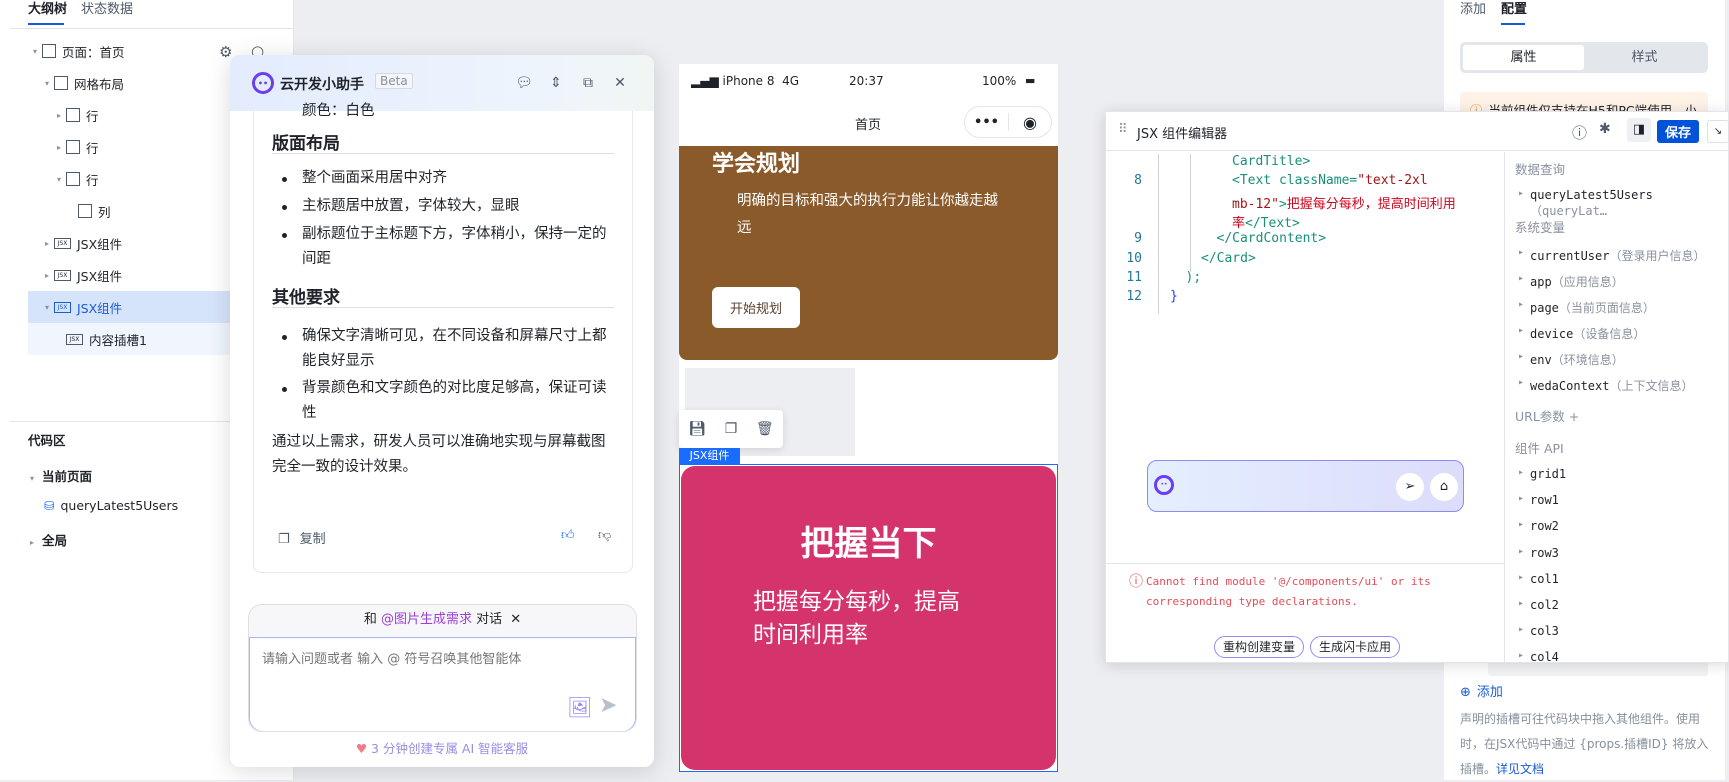  Describe the element at coordinates (1444, 487) in the screenshot. I see `clean-icon: ⌂` at that location.